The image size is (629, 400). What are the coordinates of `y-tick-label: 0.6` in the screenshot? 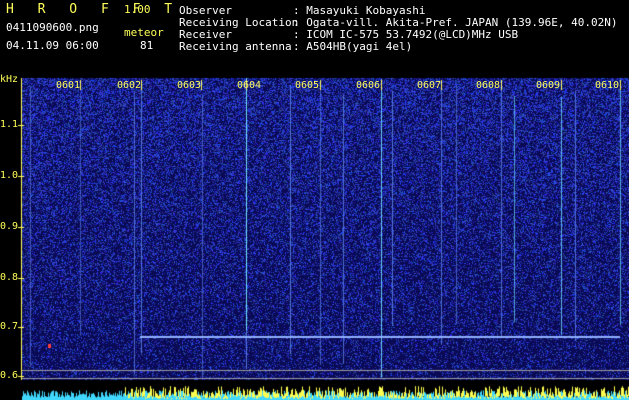 It's located at (9, 375).